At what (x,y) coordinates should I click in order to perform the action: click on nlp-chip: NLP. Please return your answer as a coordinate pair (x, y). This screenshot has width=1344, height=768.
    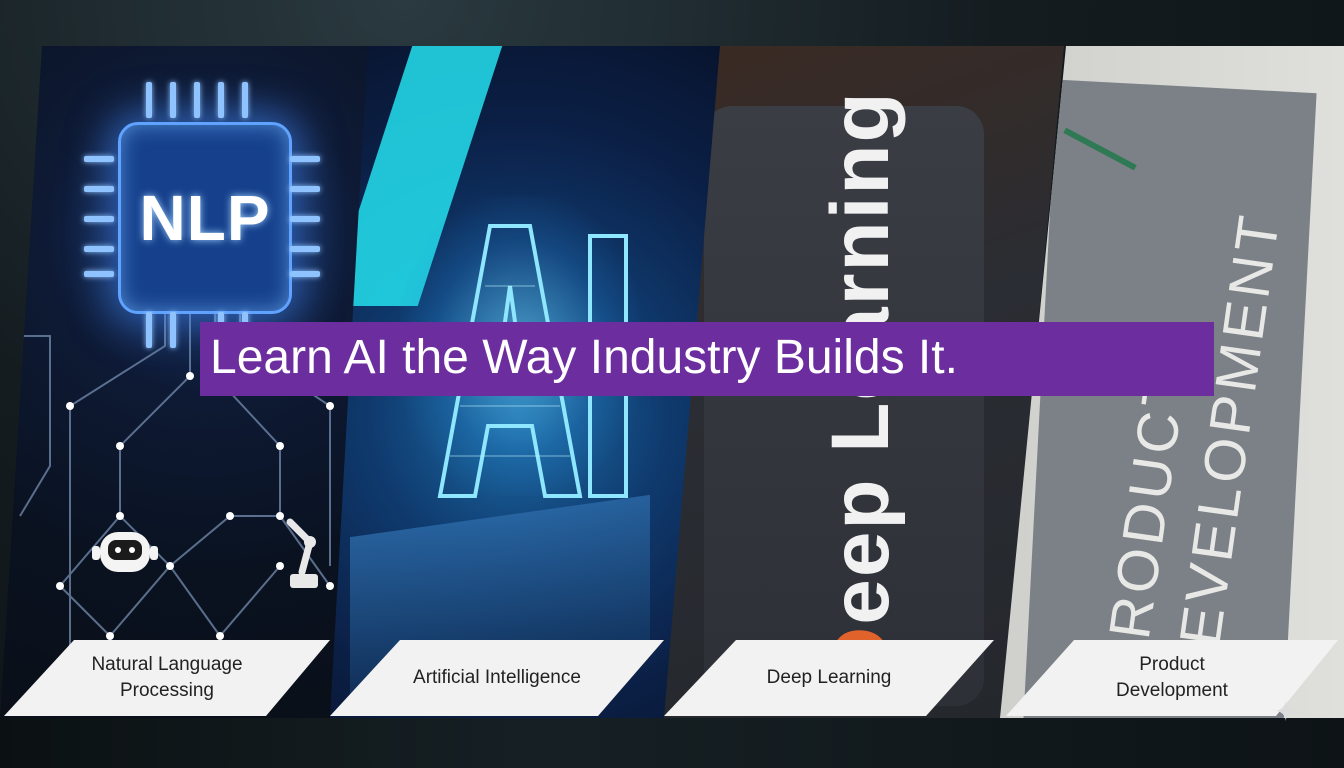
    Looking at the image, I should click on (205, 218).